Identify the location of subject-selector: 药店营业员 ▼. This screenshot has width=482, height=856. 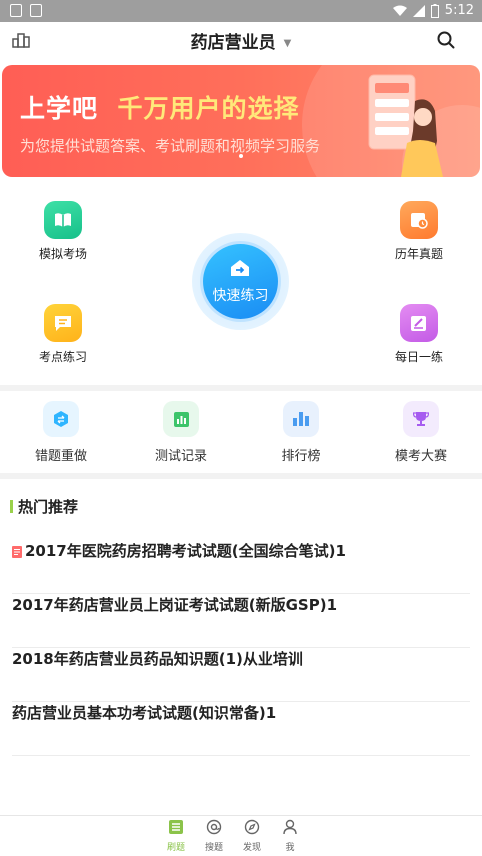
(241, 40).